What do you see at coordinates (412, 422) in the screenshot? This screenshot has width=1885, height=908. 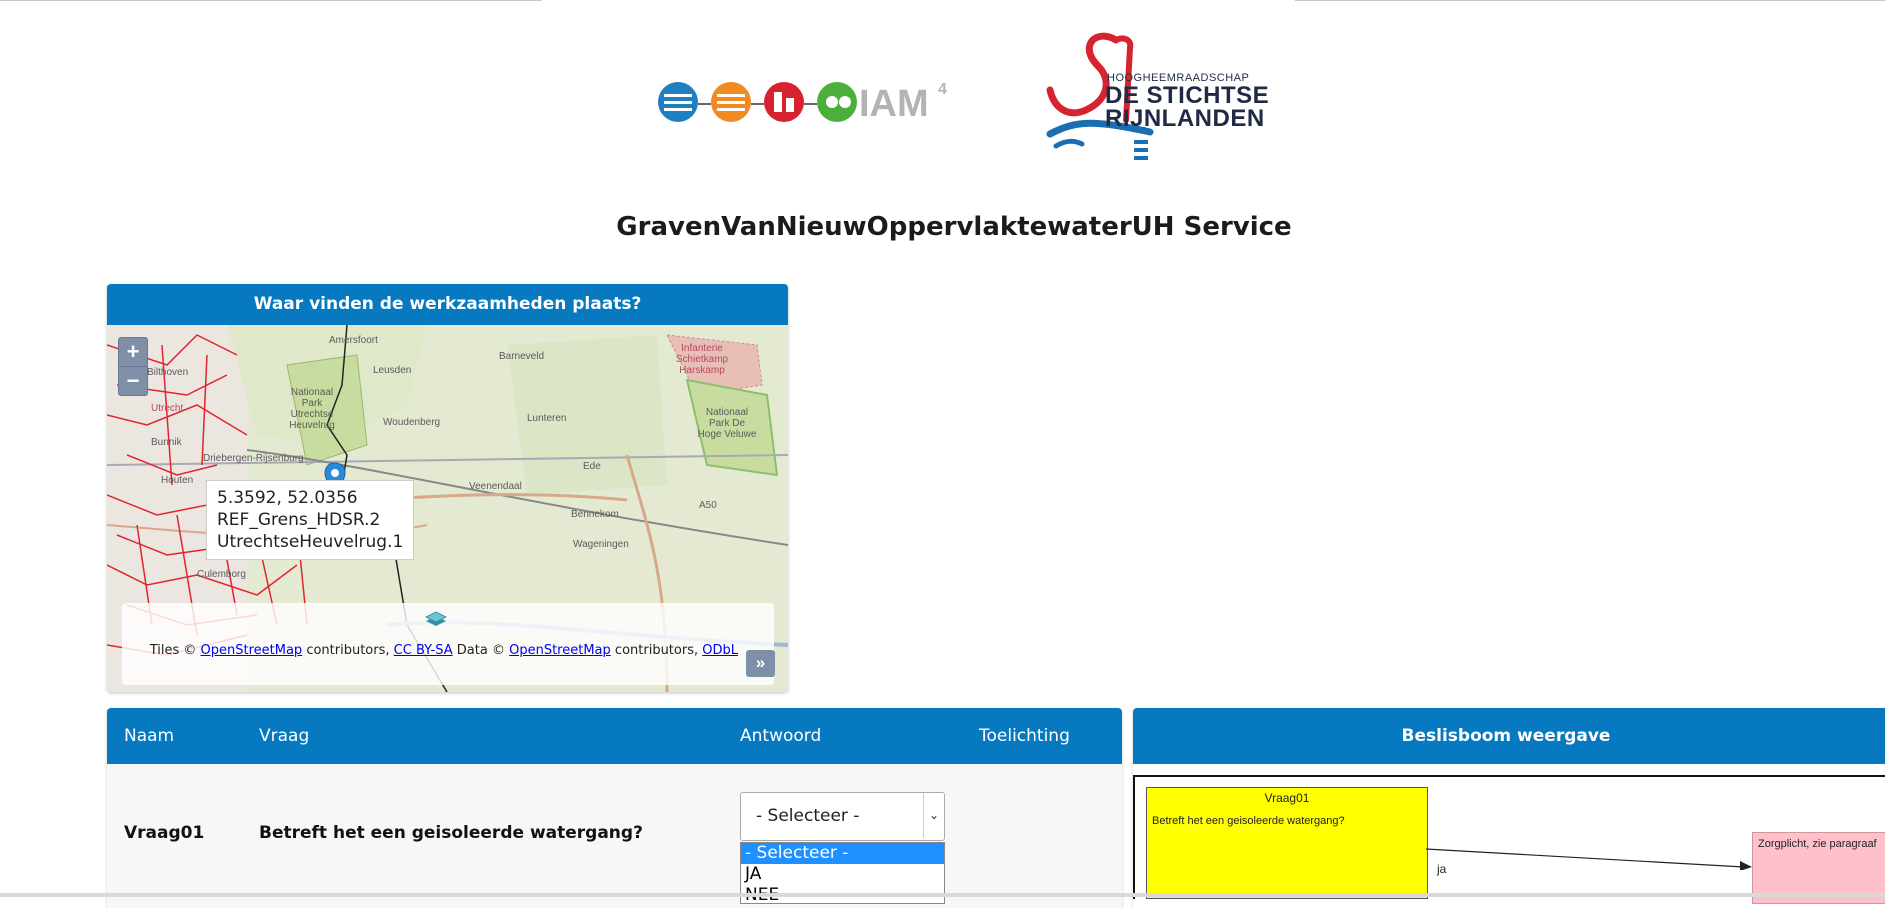 I see `map-label-woudenberg: Woudenberg` at bounding box center [412, 422].